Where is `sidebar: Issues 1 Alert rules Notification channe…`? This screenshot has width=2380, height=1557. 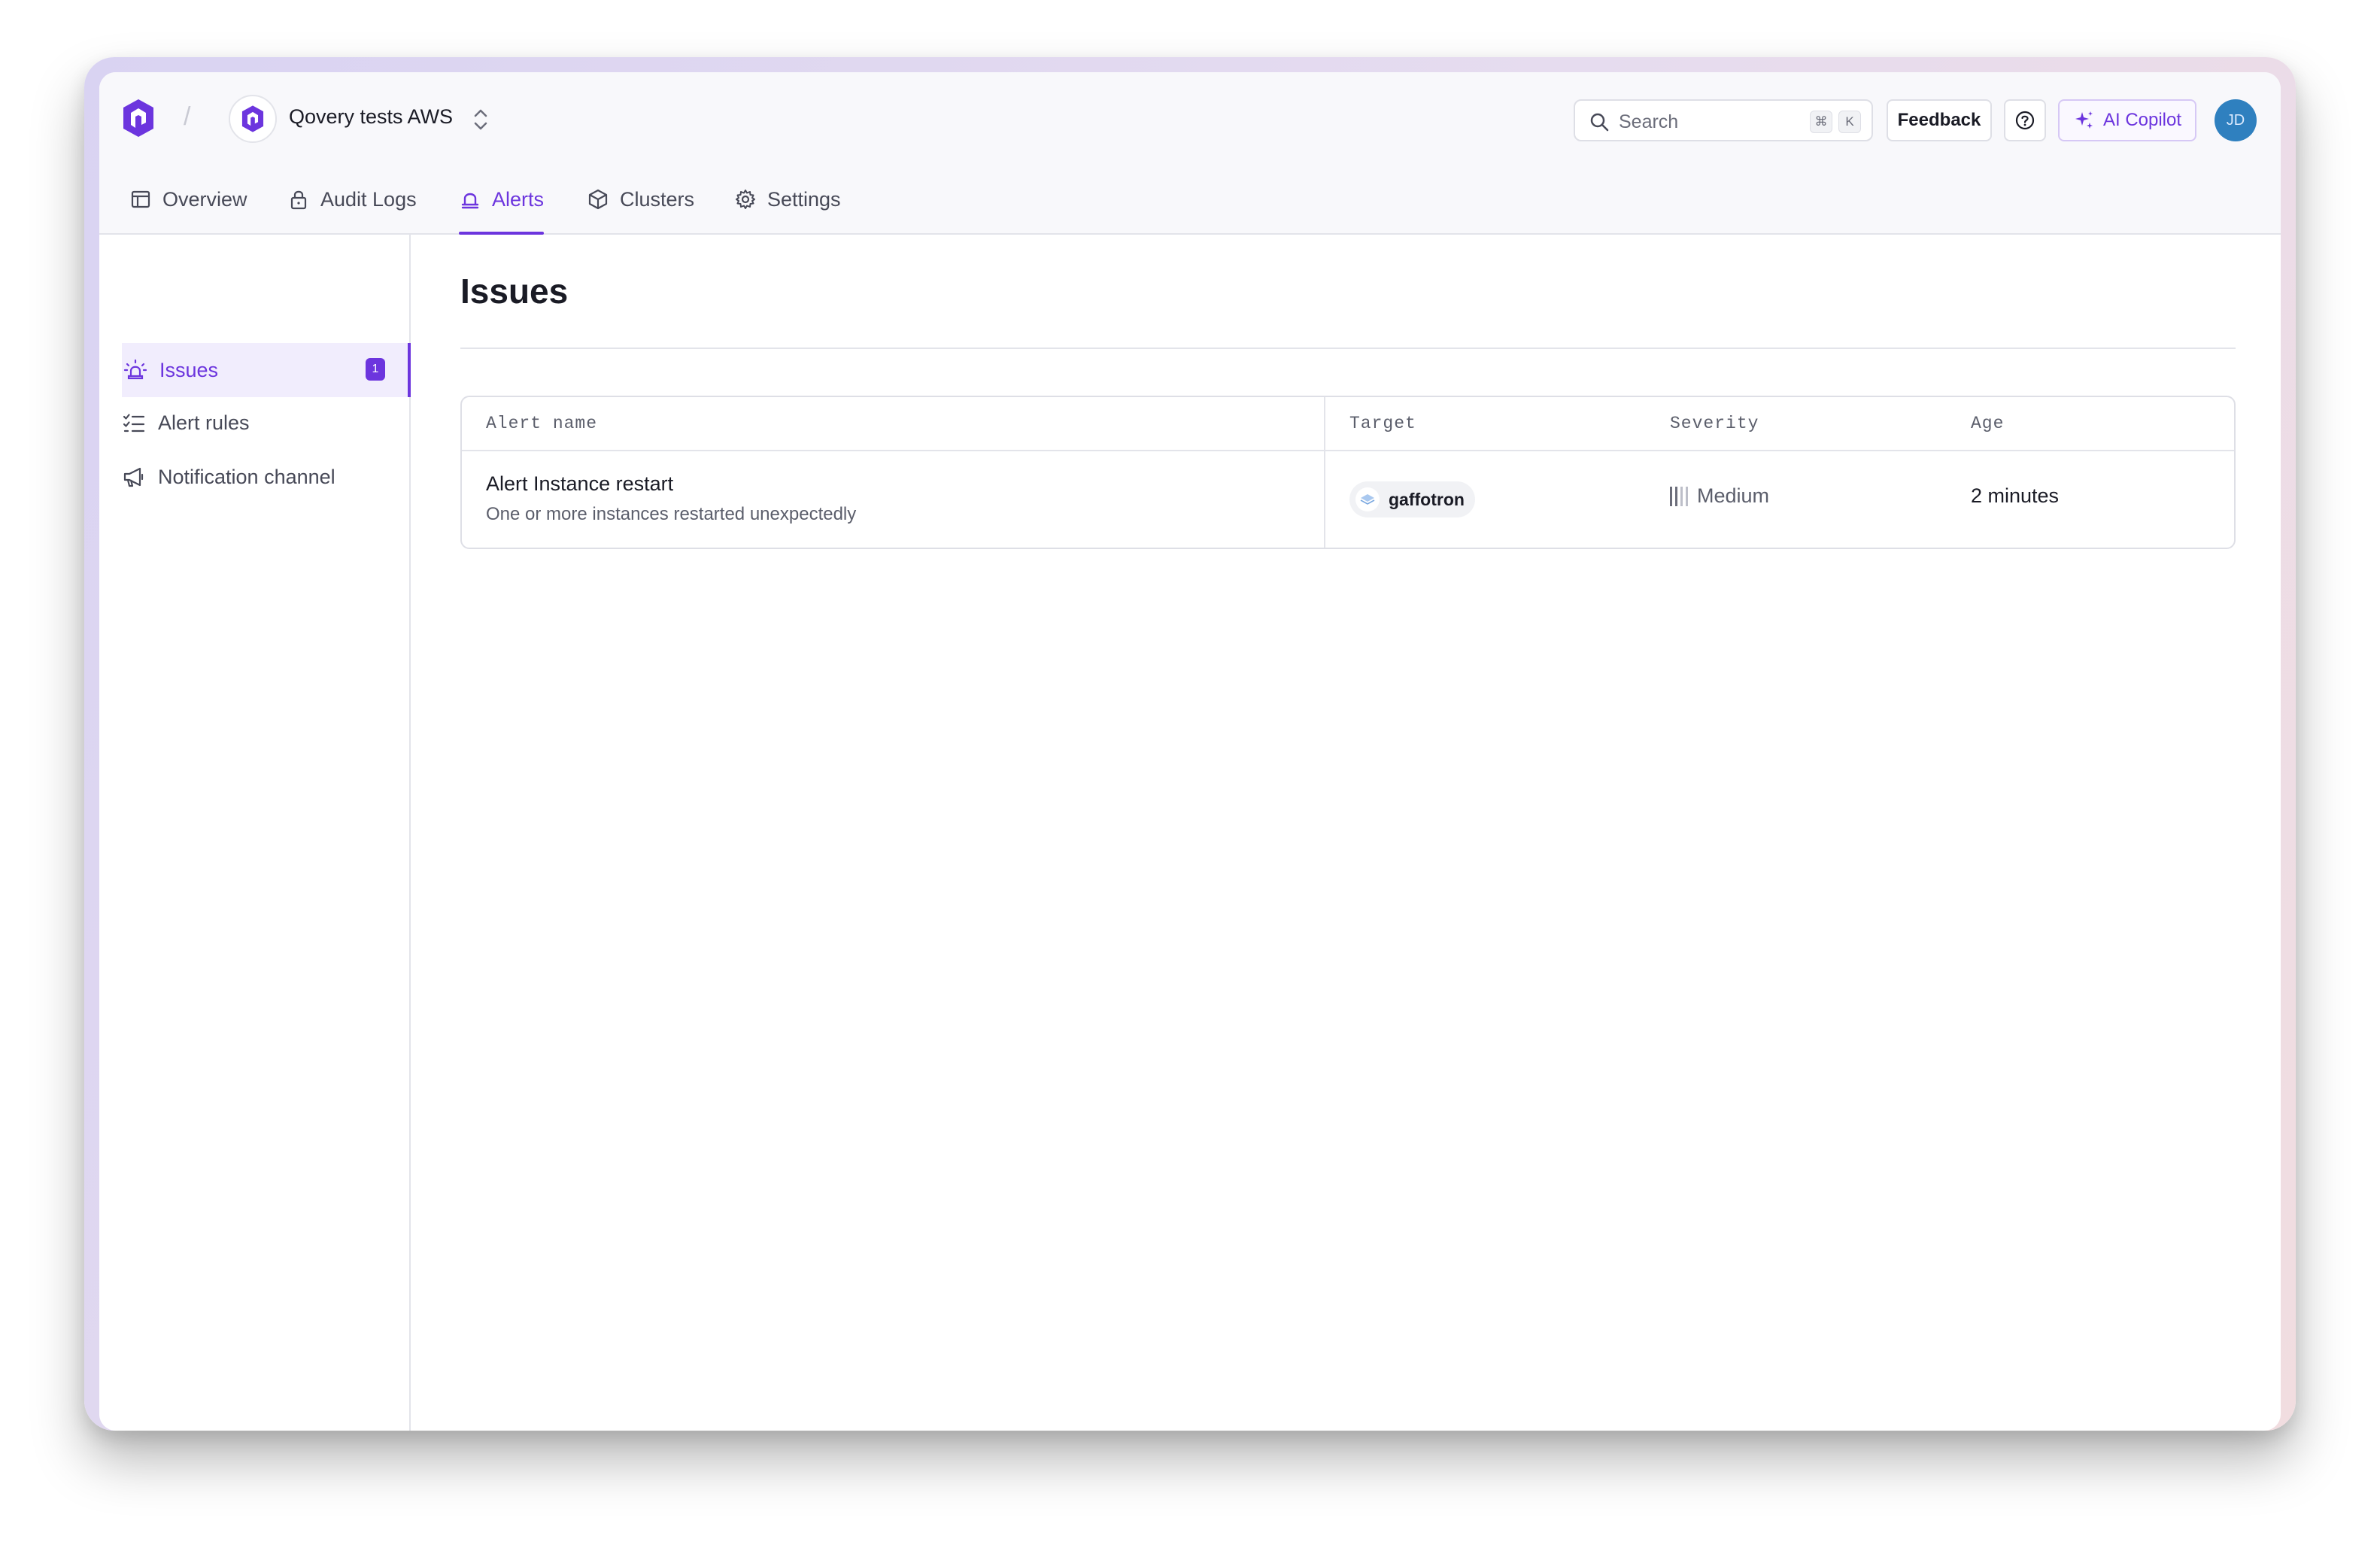
sidebar: Issues 1 Alert rules Notification channe… is located at coordinates (255, 833).